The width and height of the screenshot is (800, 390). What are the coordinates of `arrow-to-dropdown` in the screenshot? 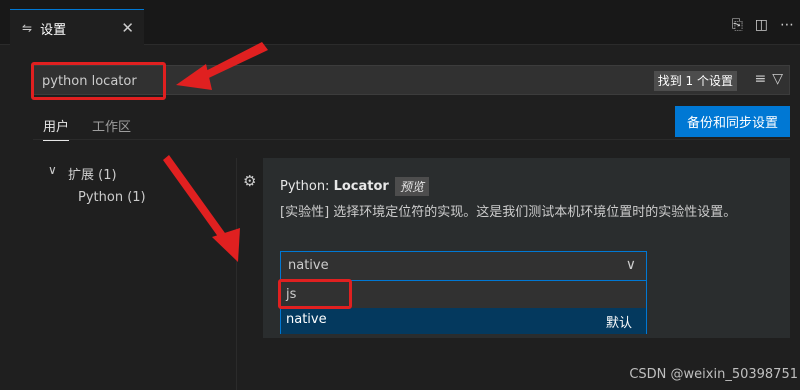 It's located at (201, 208).